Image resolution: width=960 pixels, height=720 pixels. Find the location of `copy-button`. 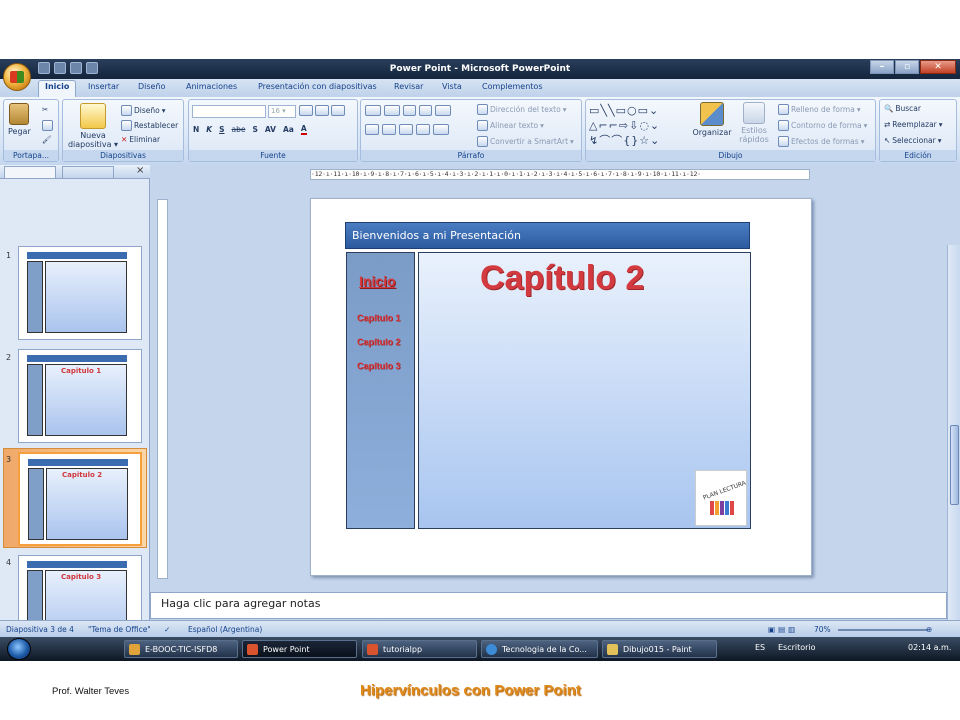

copy-button is located at coordinates (47, 125).